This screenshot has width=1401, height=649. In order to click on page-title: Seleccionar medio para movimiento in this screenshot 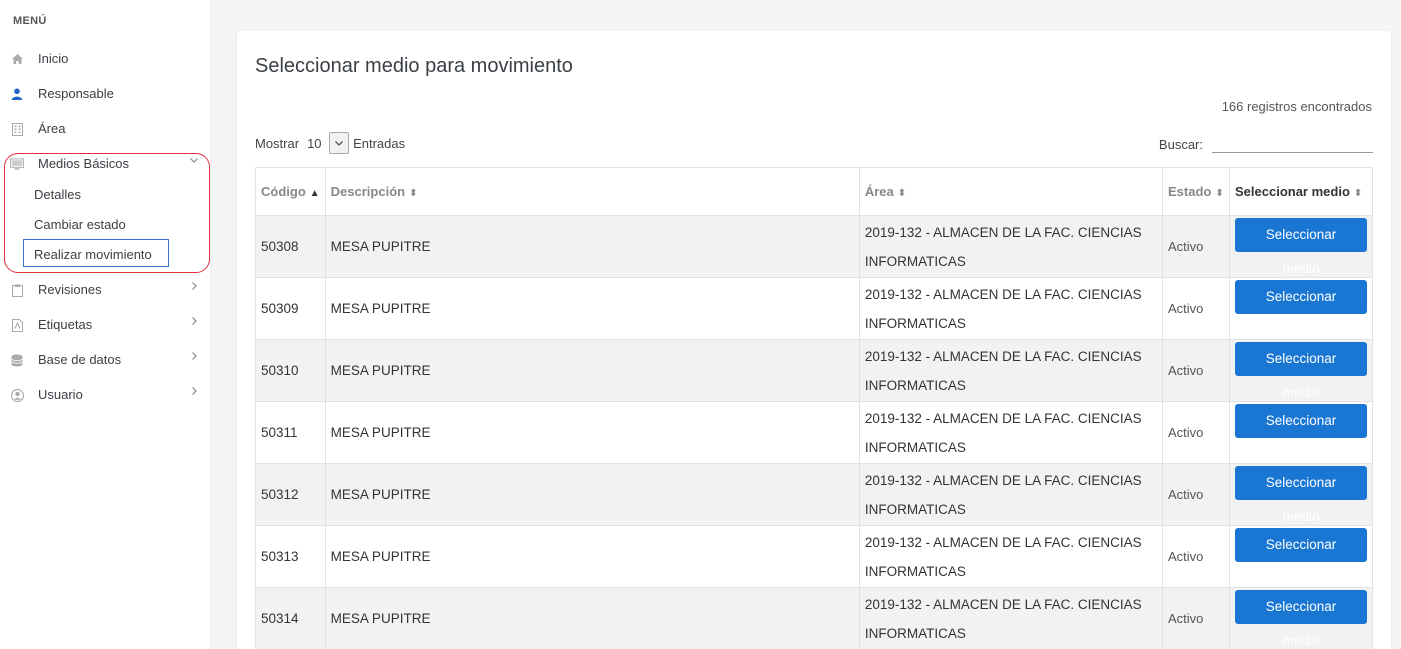, I will do `click(414, 66)`.